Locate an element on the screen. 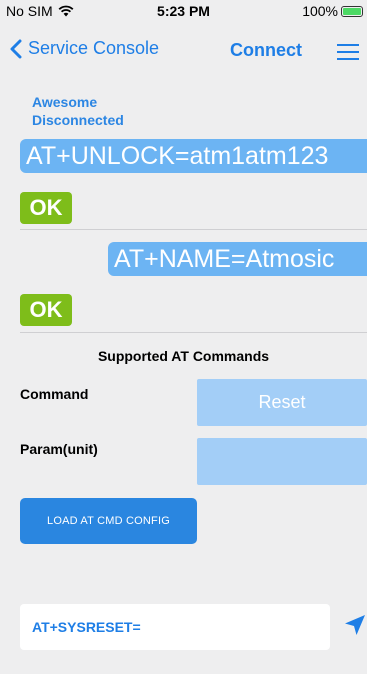 The height and width of the screenshot is (674, 367). sent-command: AT+NAME=Atmosic is located at coordinates (237, 259).